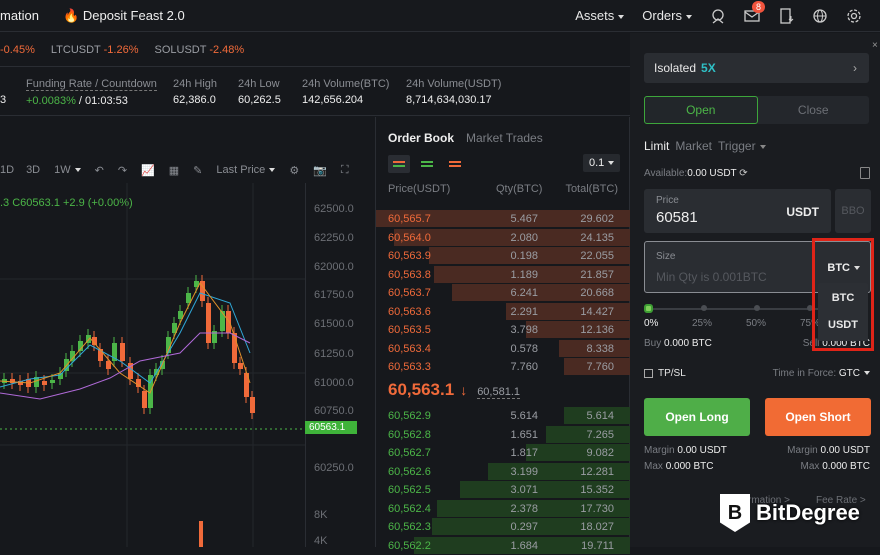 The width and height of the screenshot is (880, 555). Describe the element at coordinates (503, 471) in the screenshot. I see `bid-row: 60,562.6 3.199 12.281` at that location.